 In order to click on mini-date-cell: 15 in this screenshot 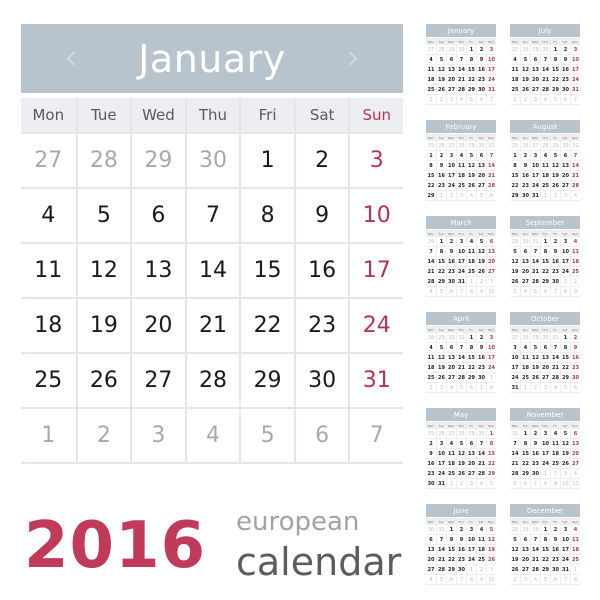, I will do `click(431, 176)`.